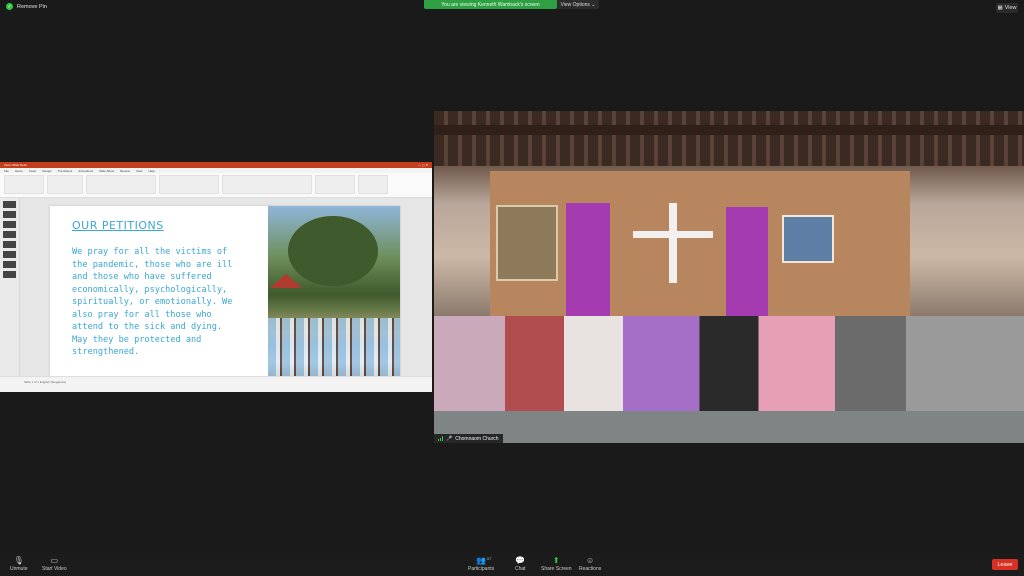  What do you see at coordinates (729, 427) in the screenshot?
I see `floor` at bounding box center [729, 427].